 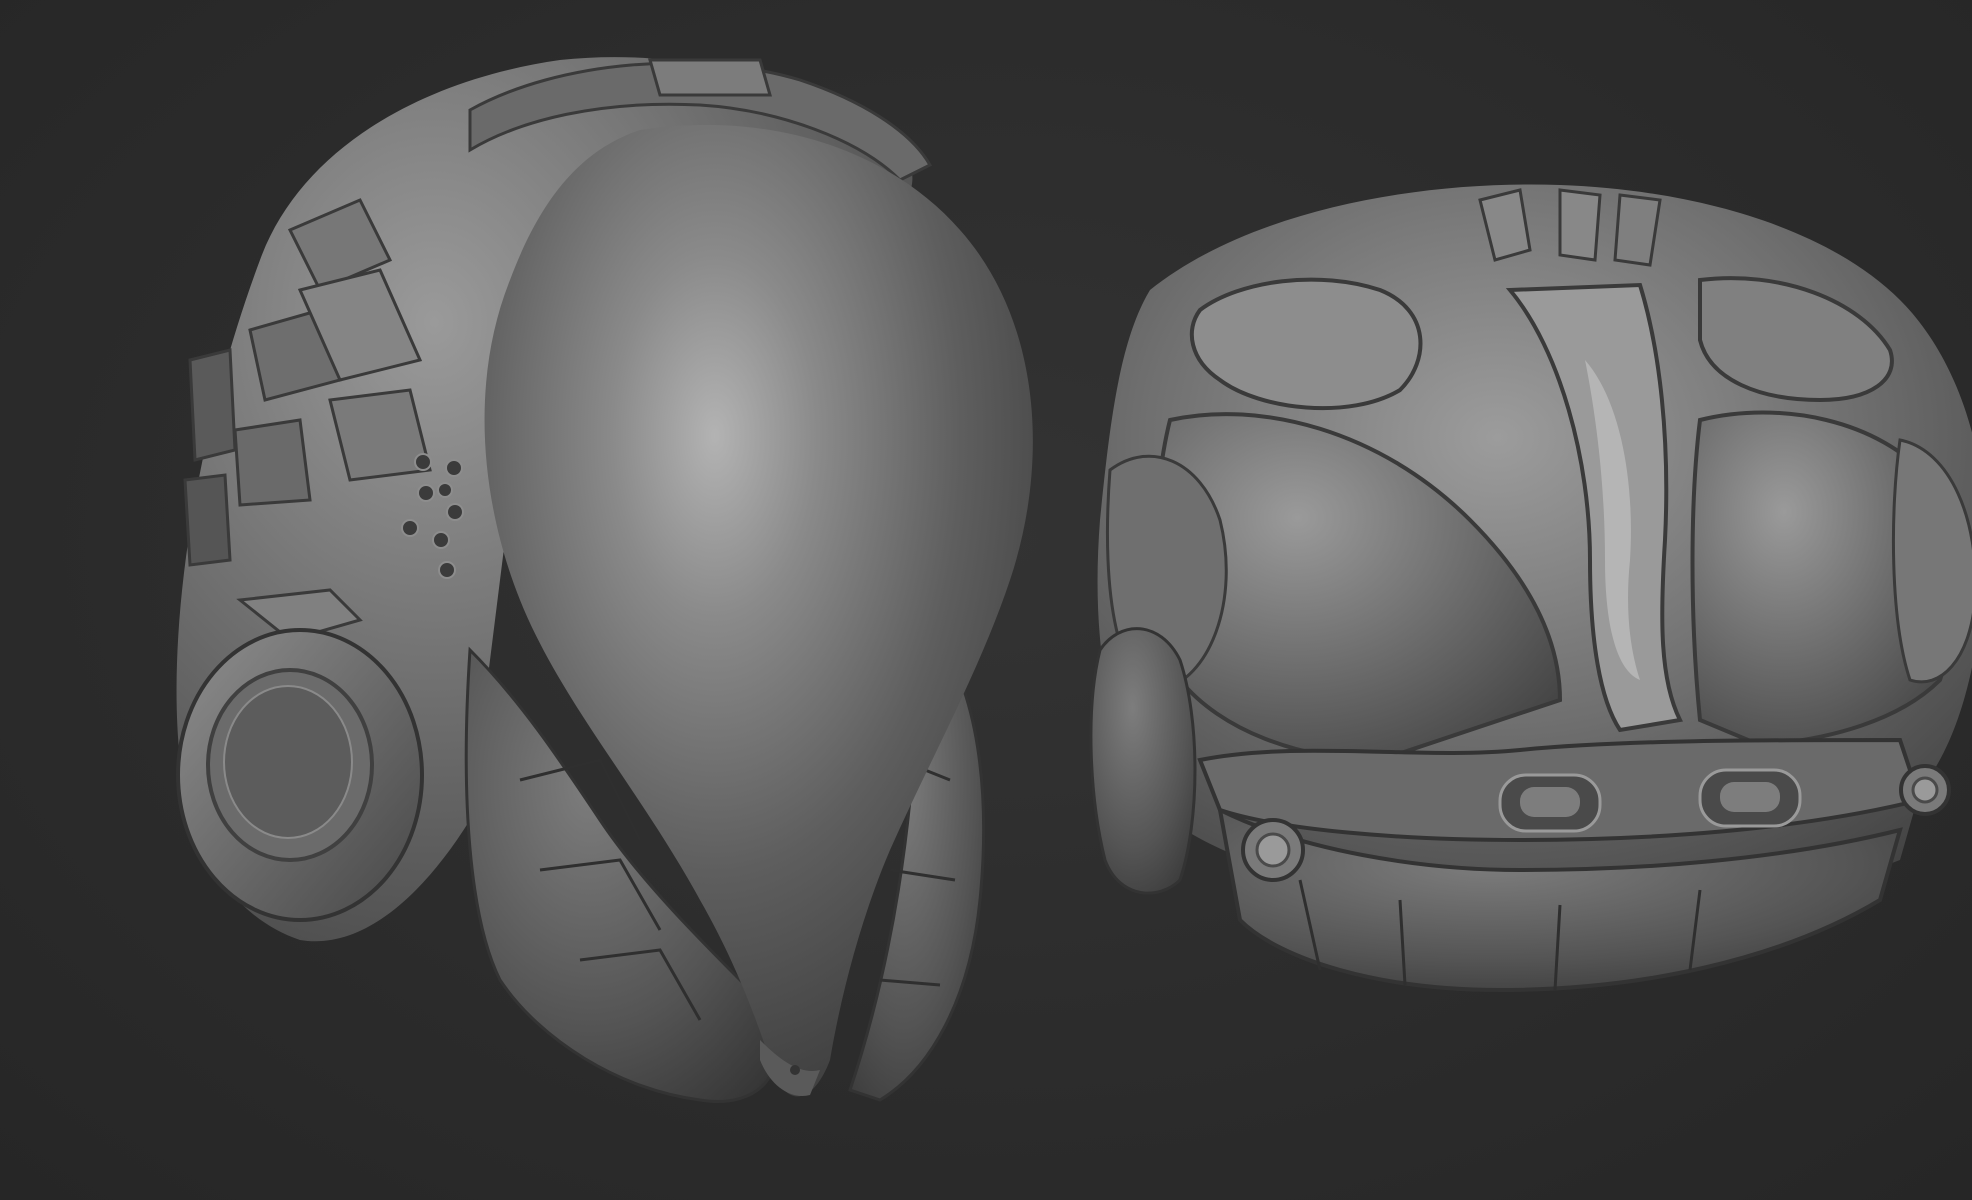 What do you see at coordinates (1143, 761) in the screenshot?
I see `ear-cup-left` at bounding box center [1143, 761].